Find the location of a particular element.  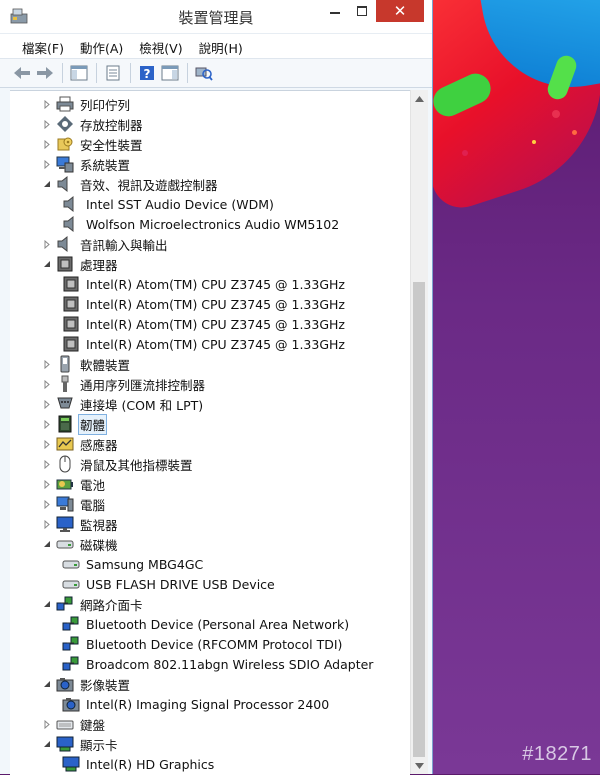

category-row: 監視器 is located at coordinates (80, 524).